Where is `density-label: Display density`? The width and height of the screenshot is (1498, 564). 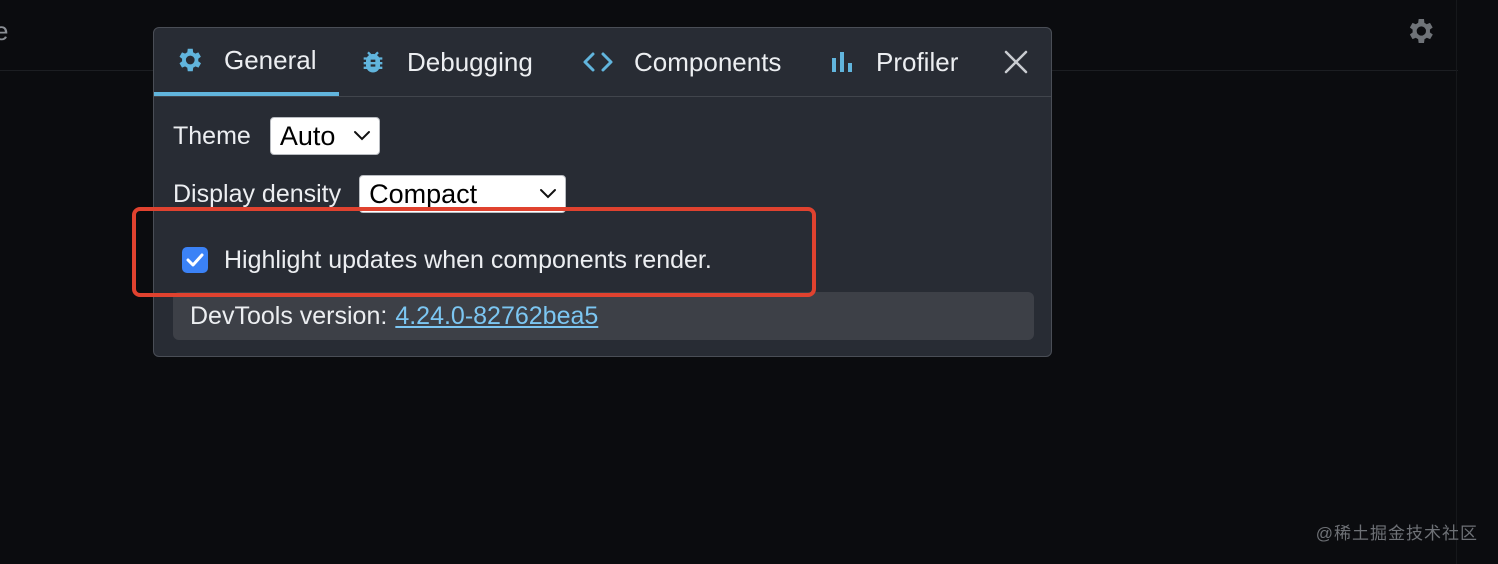 density-label: Display density is located at coordinates (257, 193).